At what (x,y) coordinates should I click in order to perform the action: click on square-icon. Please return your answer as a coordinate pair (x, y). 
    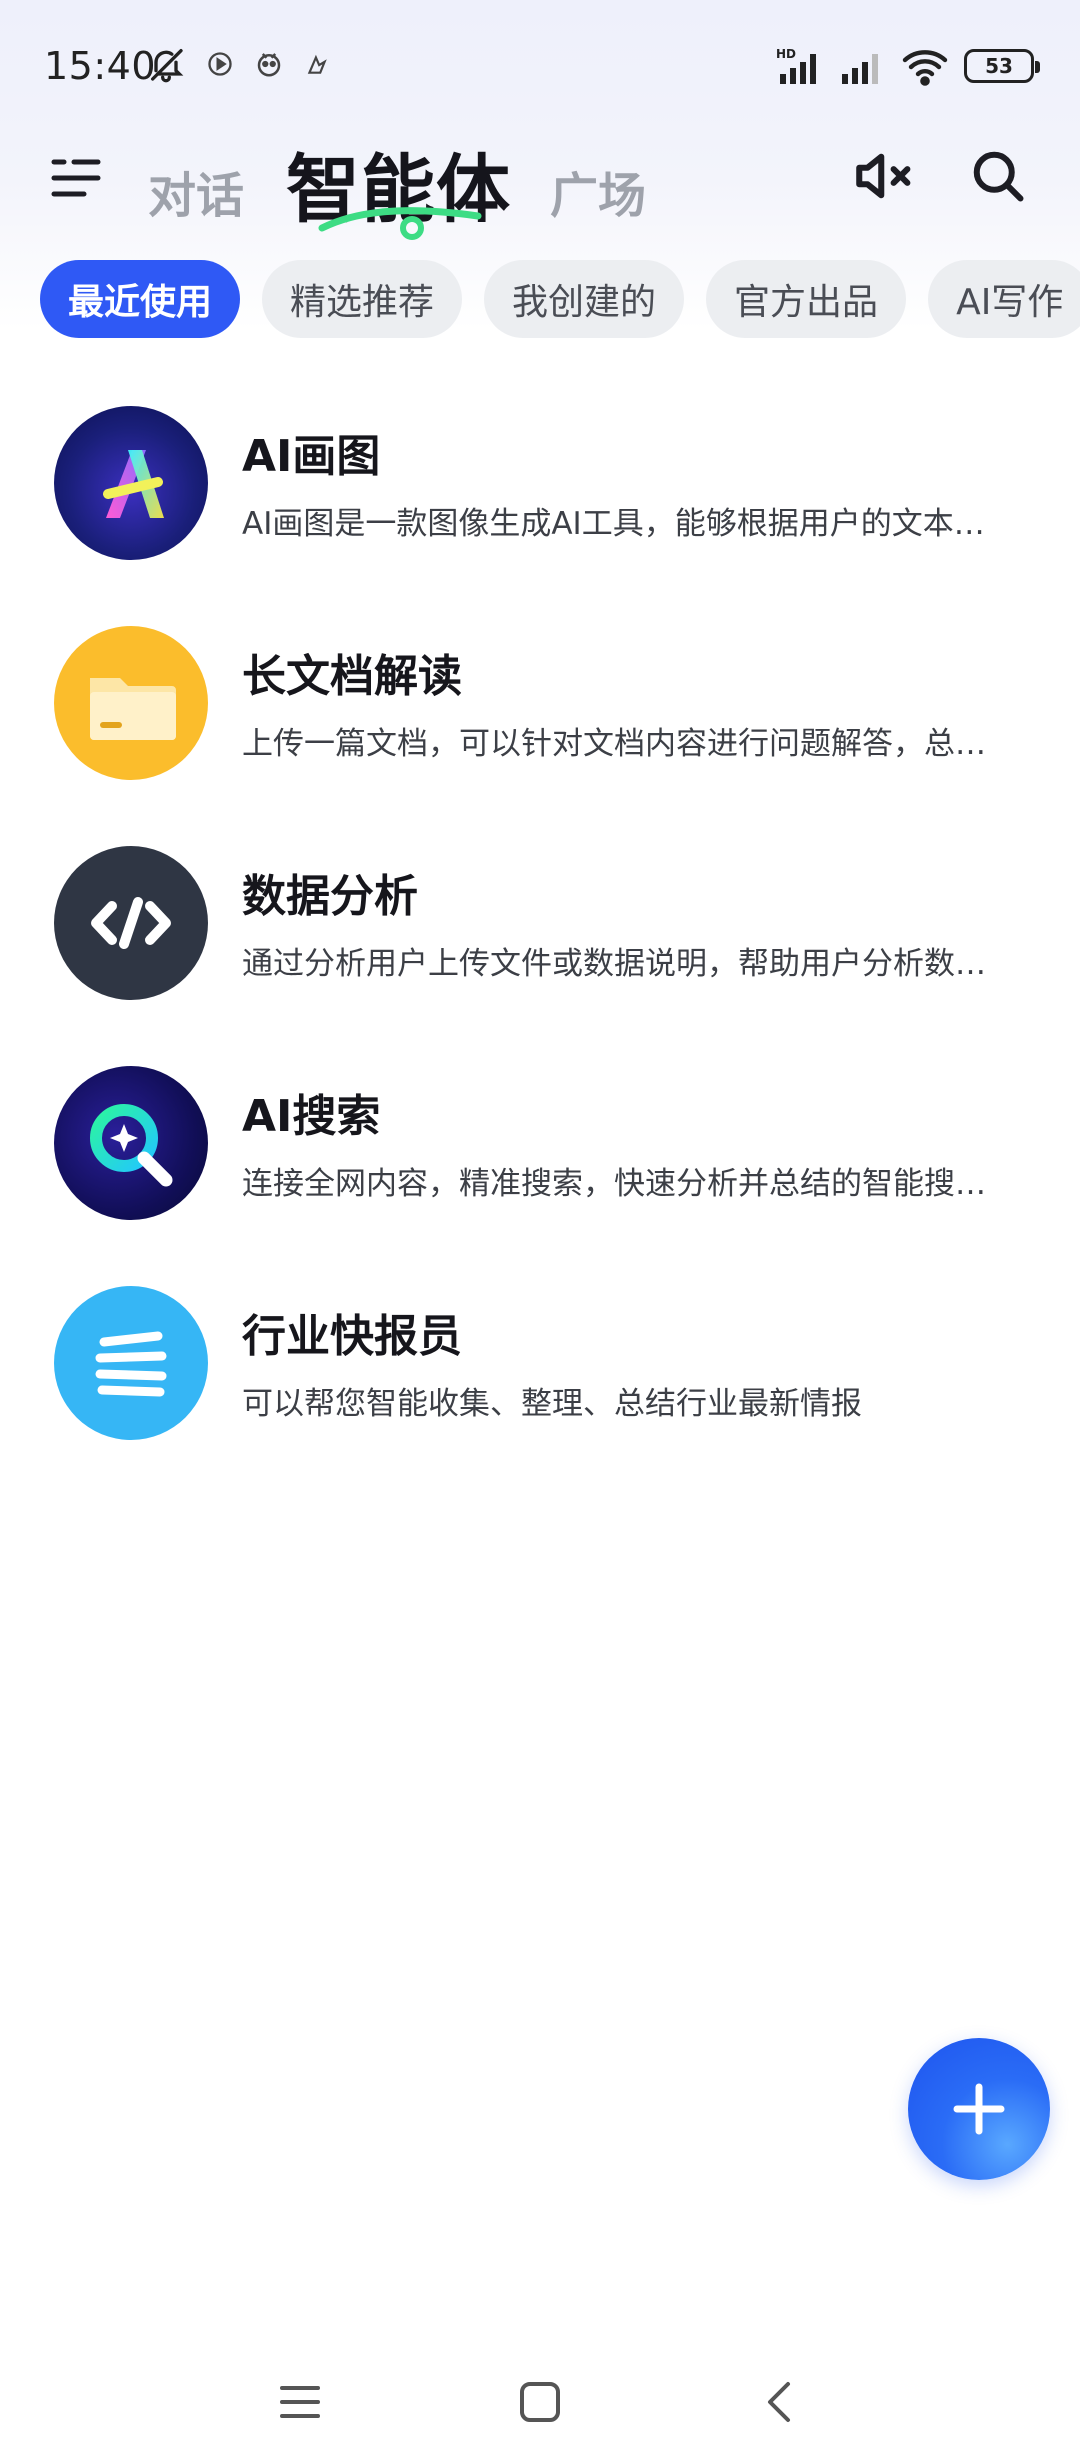
    Looking at the image, I should click on (540, 2402).